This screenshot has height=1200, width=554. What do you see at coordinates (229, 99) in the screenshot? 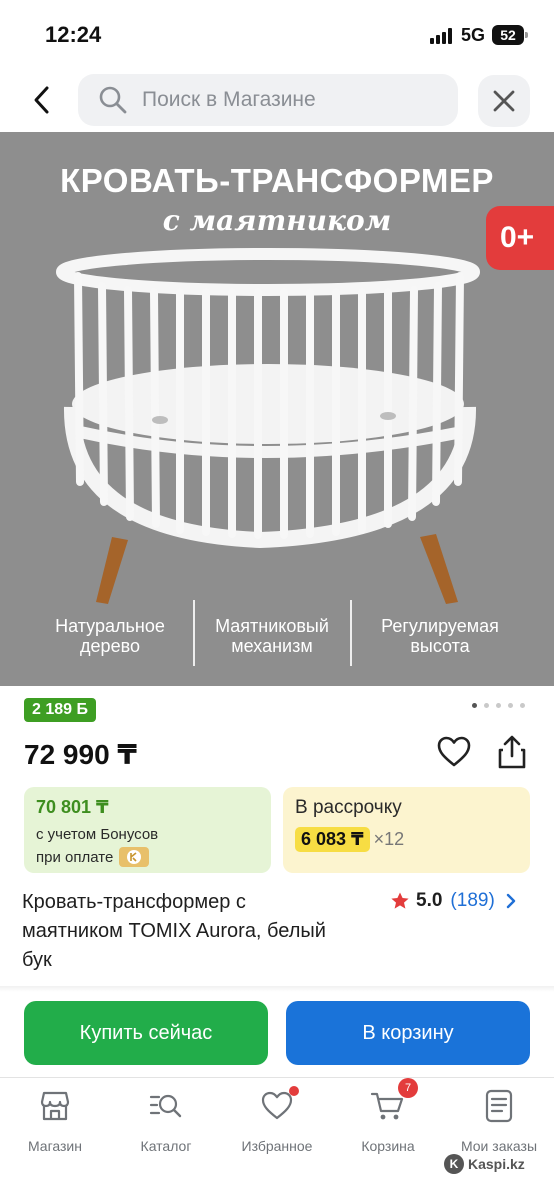
I see `search-placeholder: Поиск в Магазине` at bounding box center [229, 99].